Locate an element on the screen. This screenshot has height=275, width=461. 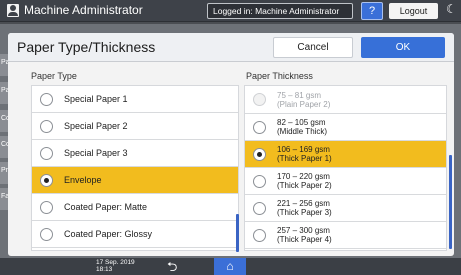
option-label: Coated Paper: Glossy is located at coordinates (108, 234).